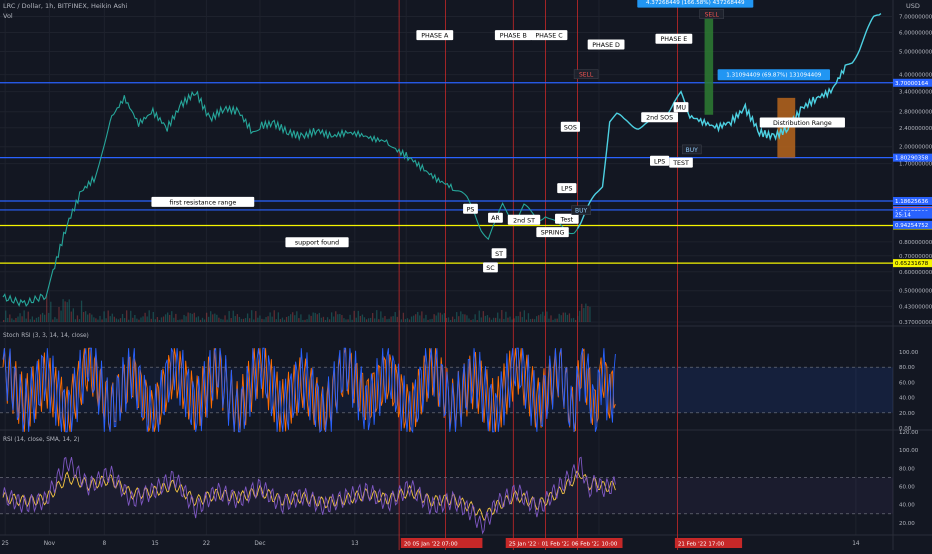 This screenshot has height=554, width=932. What do you see at coordinates (907, 414) in the screenshot?
I see `stoch-tick-label: 20.00` at bounding box center [907, 414].